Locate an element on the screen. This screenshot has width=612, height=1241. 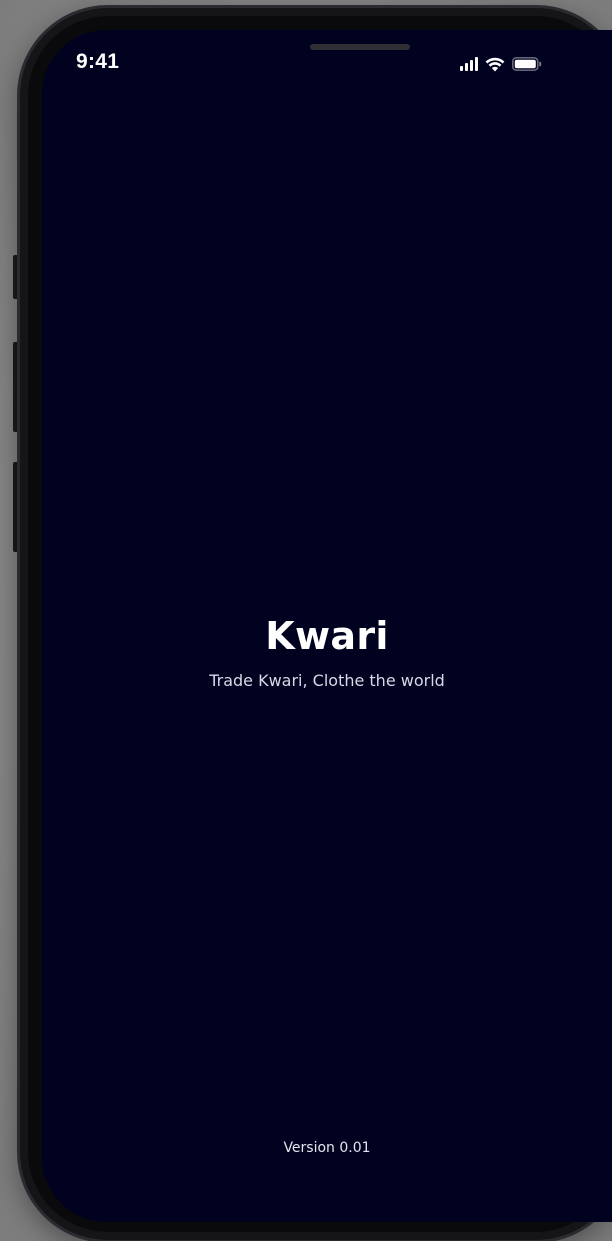
status-icons is located at coordinates (501, 64).